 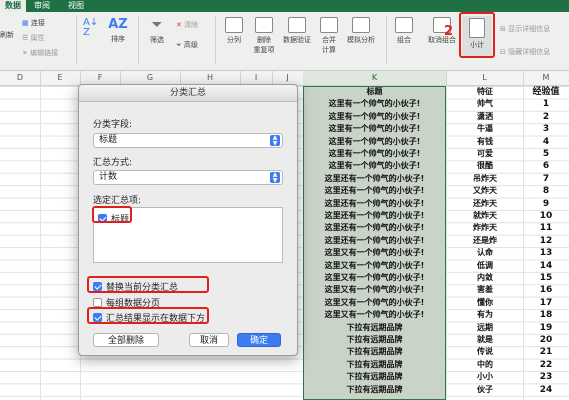 I want to click on function-select: 计数 ▲ ▼, so click(x=188, y=177).